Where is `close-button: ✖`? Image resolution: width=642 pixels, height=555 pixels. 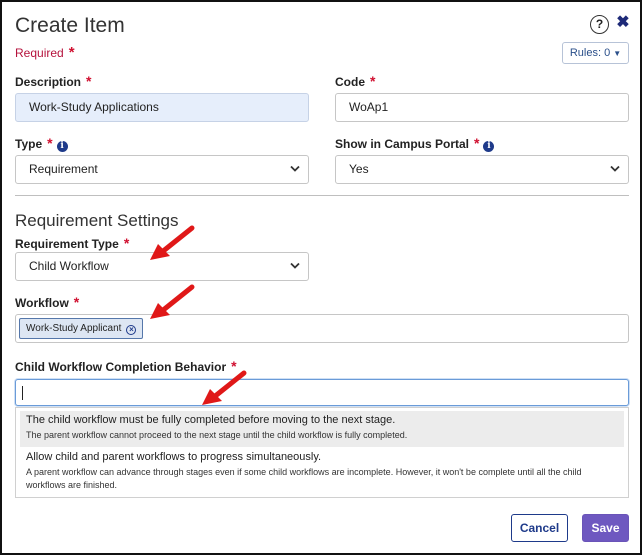
close-button: ✖ is located at coordinates (623, 23).